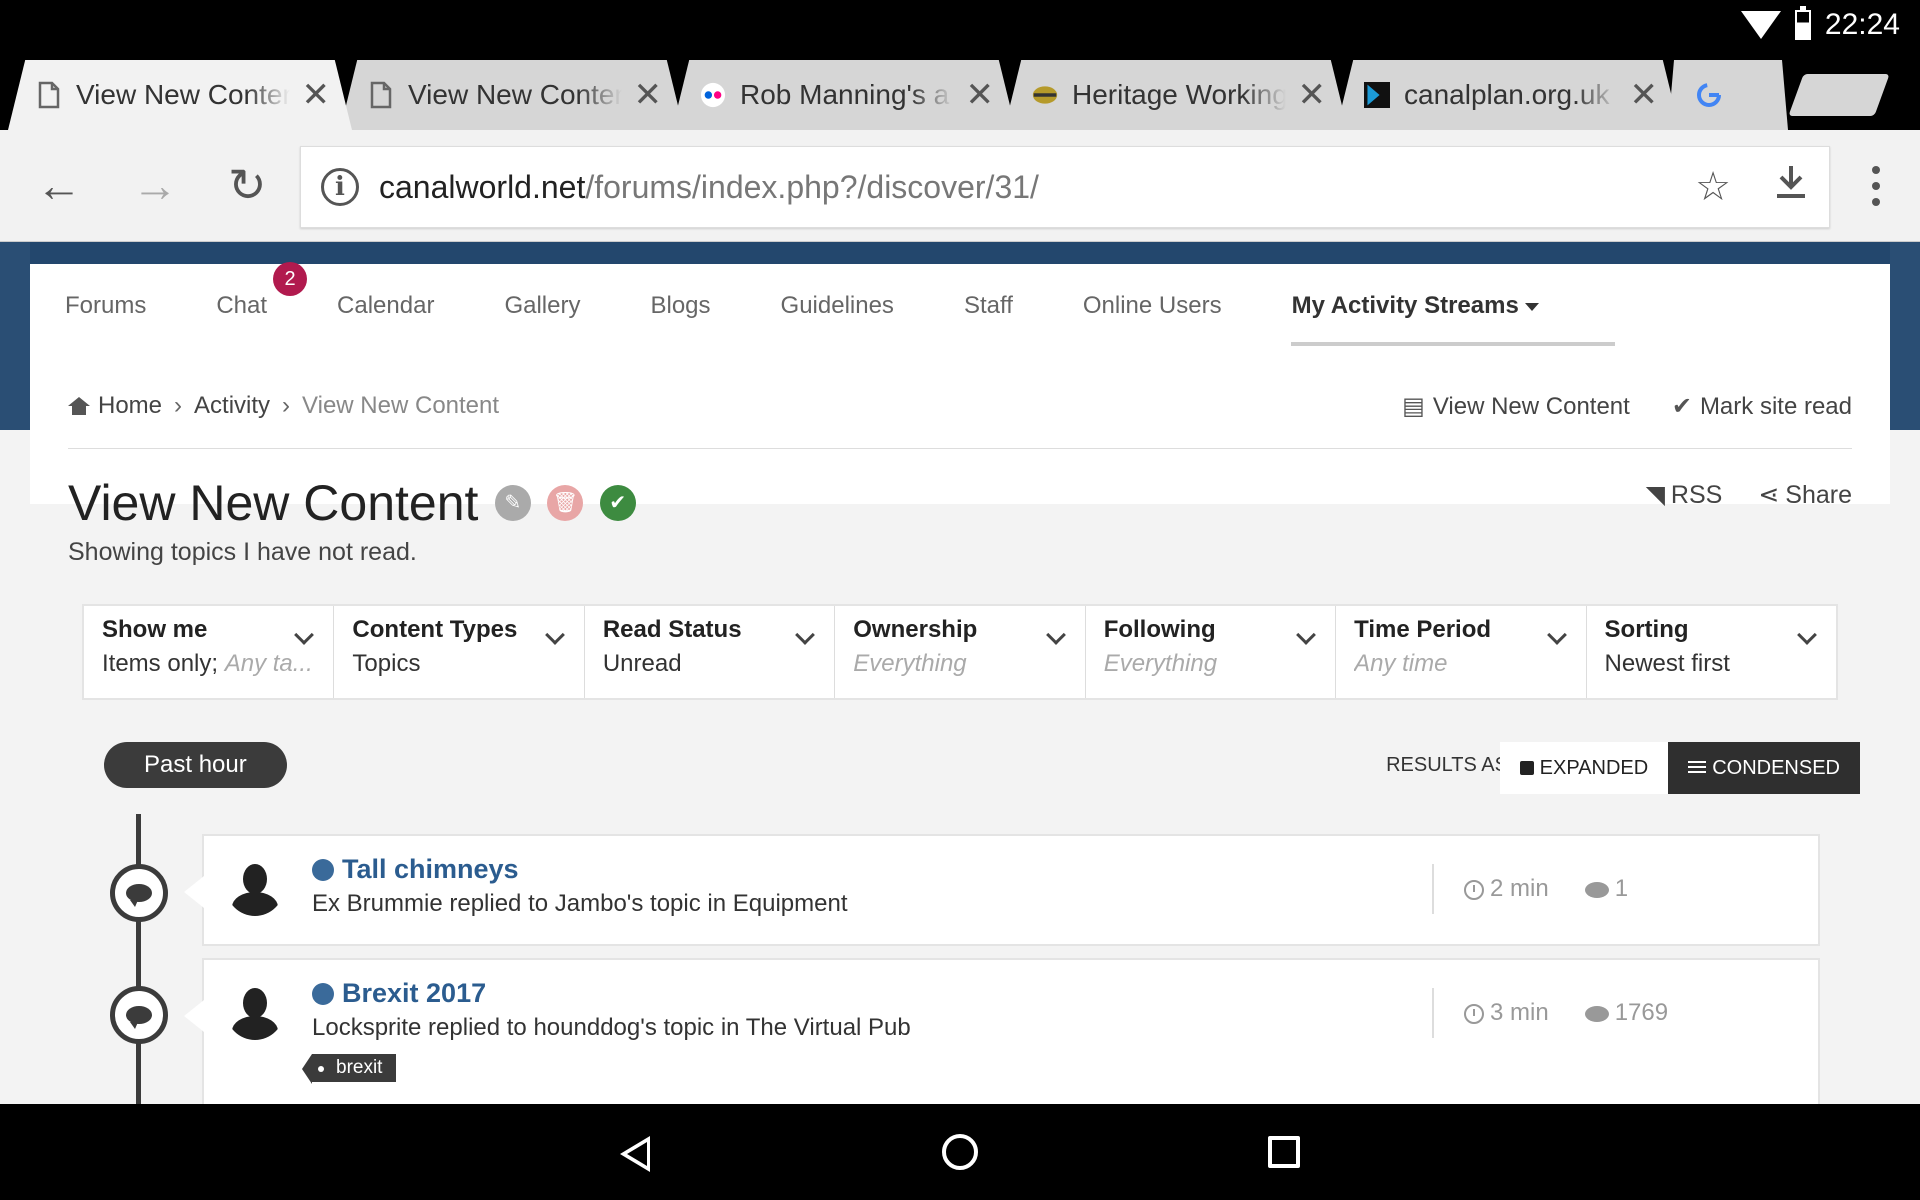  What do you see at coordinates (1681, 406) in the screenshot?
I see `check-icon: ✔` at bounding box center [1681, 406].